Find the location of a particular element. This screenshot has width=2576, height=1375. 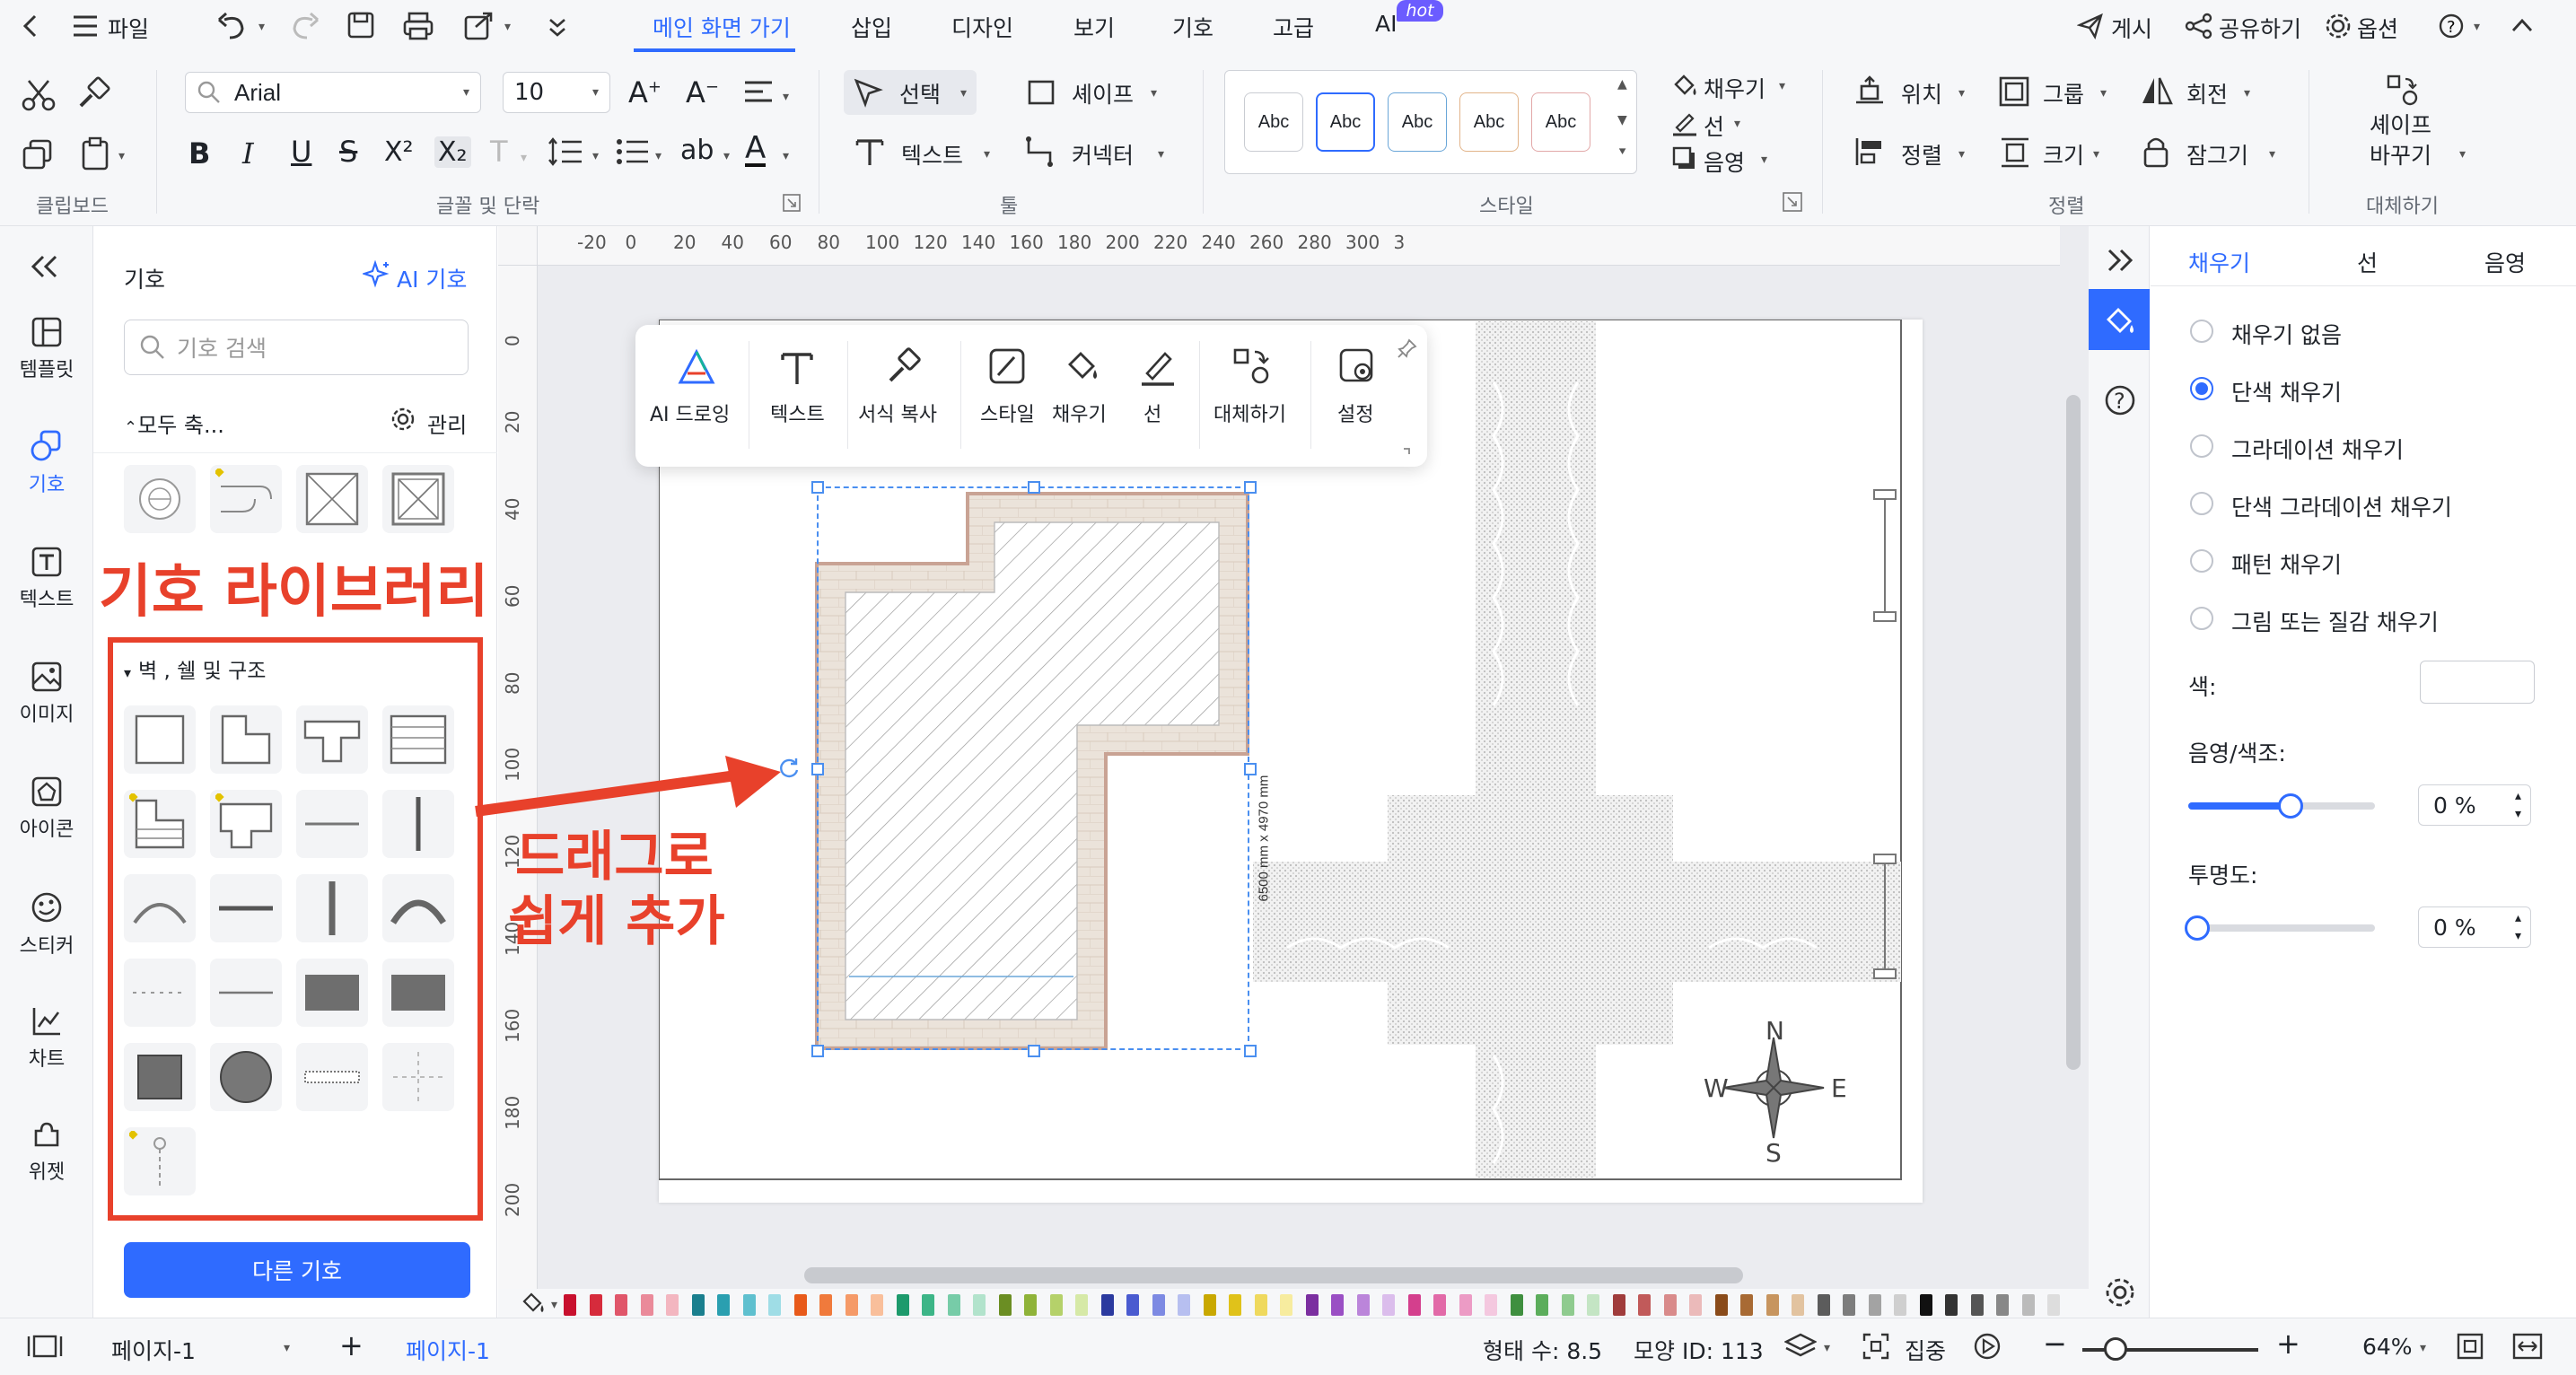

text-tool-icon is located at coordinates (869, 151).